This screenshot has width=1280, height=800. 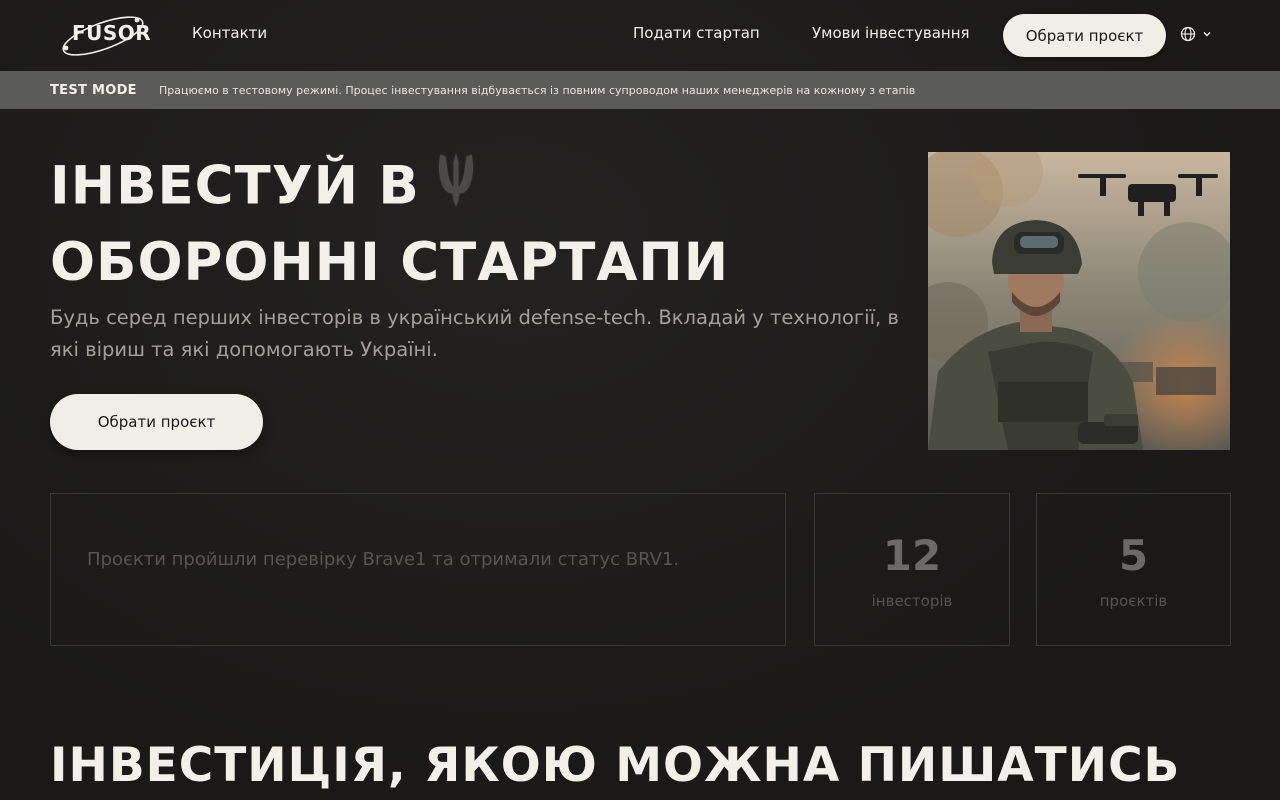 What do you see at coordinates (615, 765) in the screenshot?
I see `section-title: ІНВЕСТИЦІЯ, ЯКОЮ МОЖНА ПИШАТИСЬ` at bounding box center [615, 765].